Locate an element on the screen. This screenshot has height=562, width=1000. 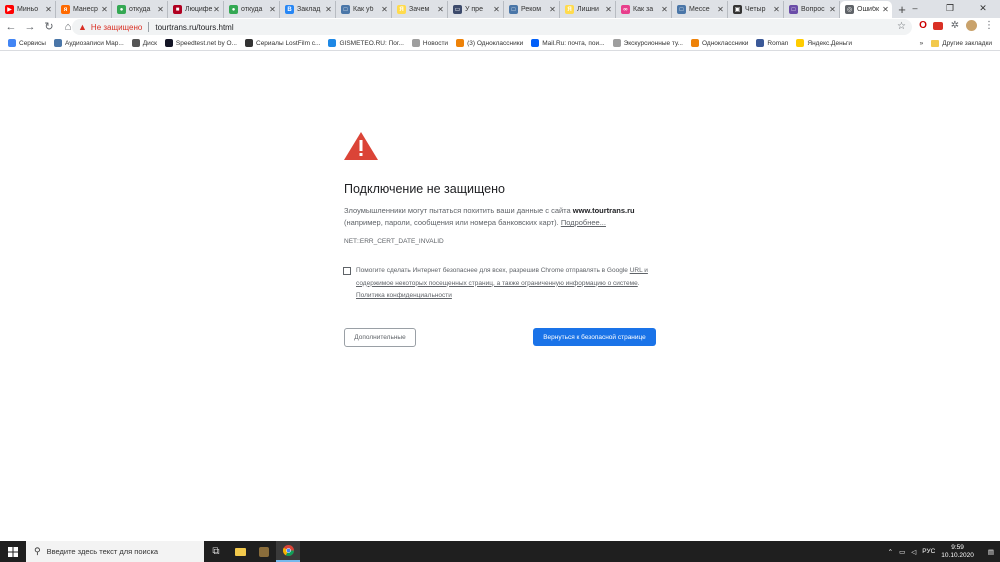
address-bar: ▲ Не защищено tourtrans.ru/tours.html ☆ is located at coordinates (492, 27).